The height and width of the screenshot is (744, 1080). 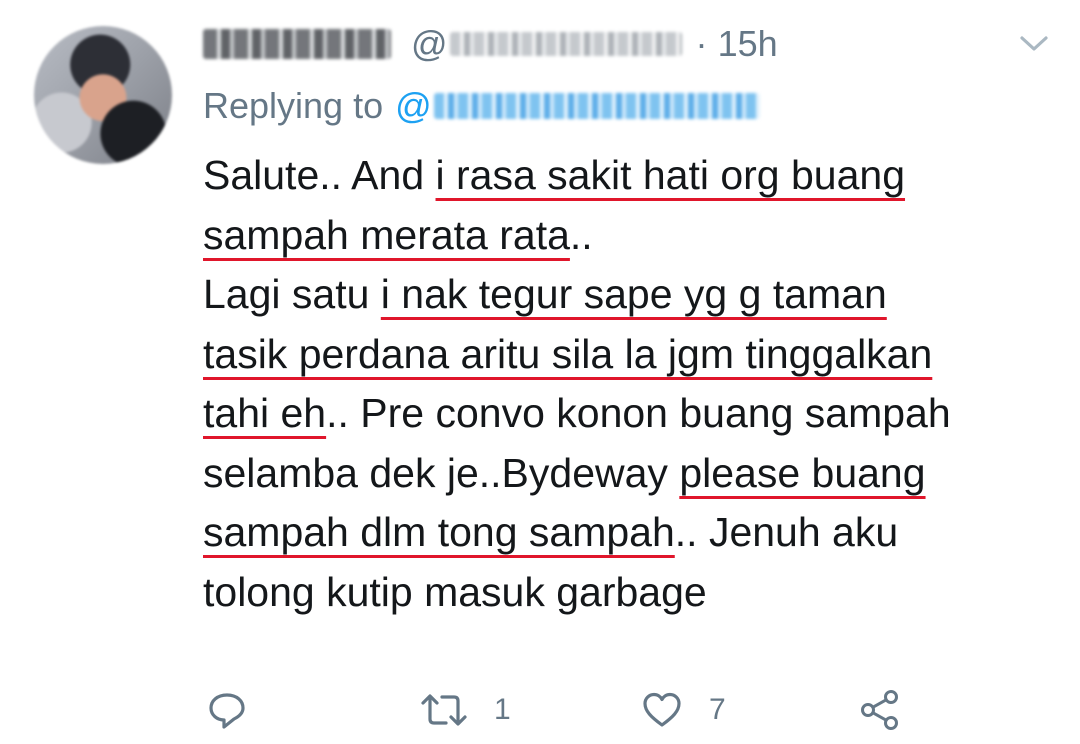 I want to click on avatar, so click(x=103, y=95).